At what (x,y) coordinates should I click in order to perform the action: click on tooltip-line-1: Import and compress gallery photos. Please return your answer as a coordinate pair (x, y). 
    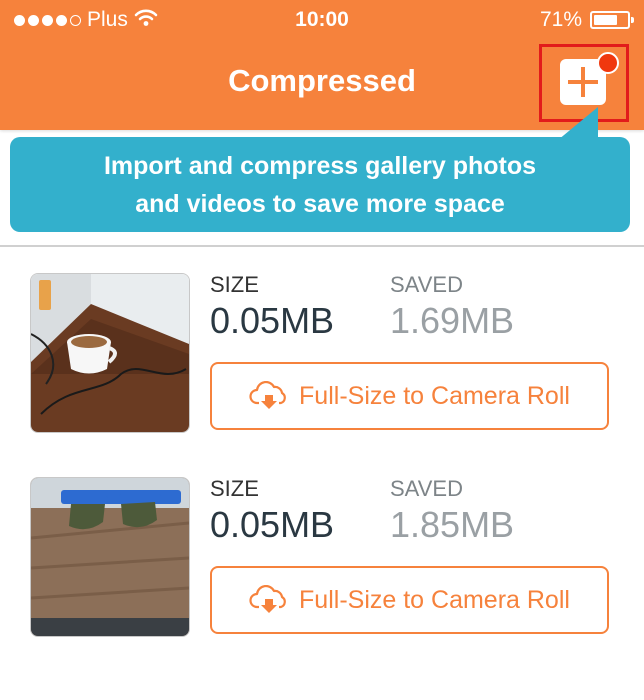
    Looking at the image, I should click on (320, 165).